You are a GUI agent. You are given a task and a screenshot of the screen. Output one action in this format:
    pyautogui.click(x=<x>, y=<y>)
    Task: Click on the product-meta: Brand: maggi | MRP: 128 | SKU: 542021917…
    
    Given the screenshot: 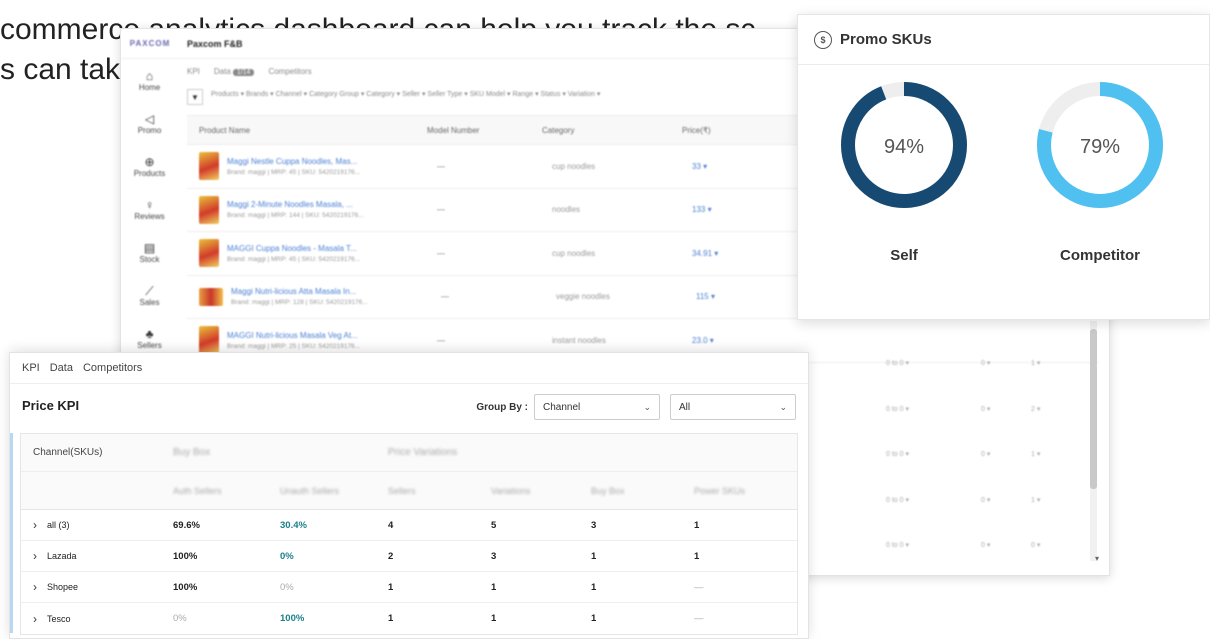 What is the action you would take?
    pyautogui.click(x=299, y=303)
    